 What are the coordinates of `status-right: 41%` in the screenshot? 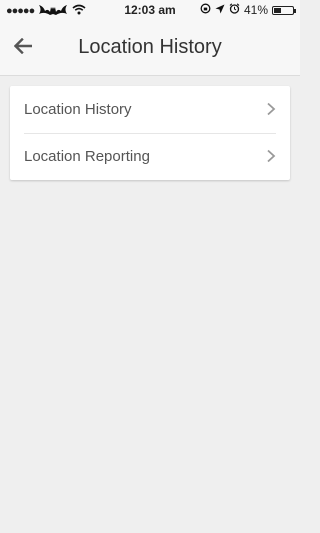 It's located at (248, 10).